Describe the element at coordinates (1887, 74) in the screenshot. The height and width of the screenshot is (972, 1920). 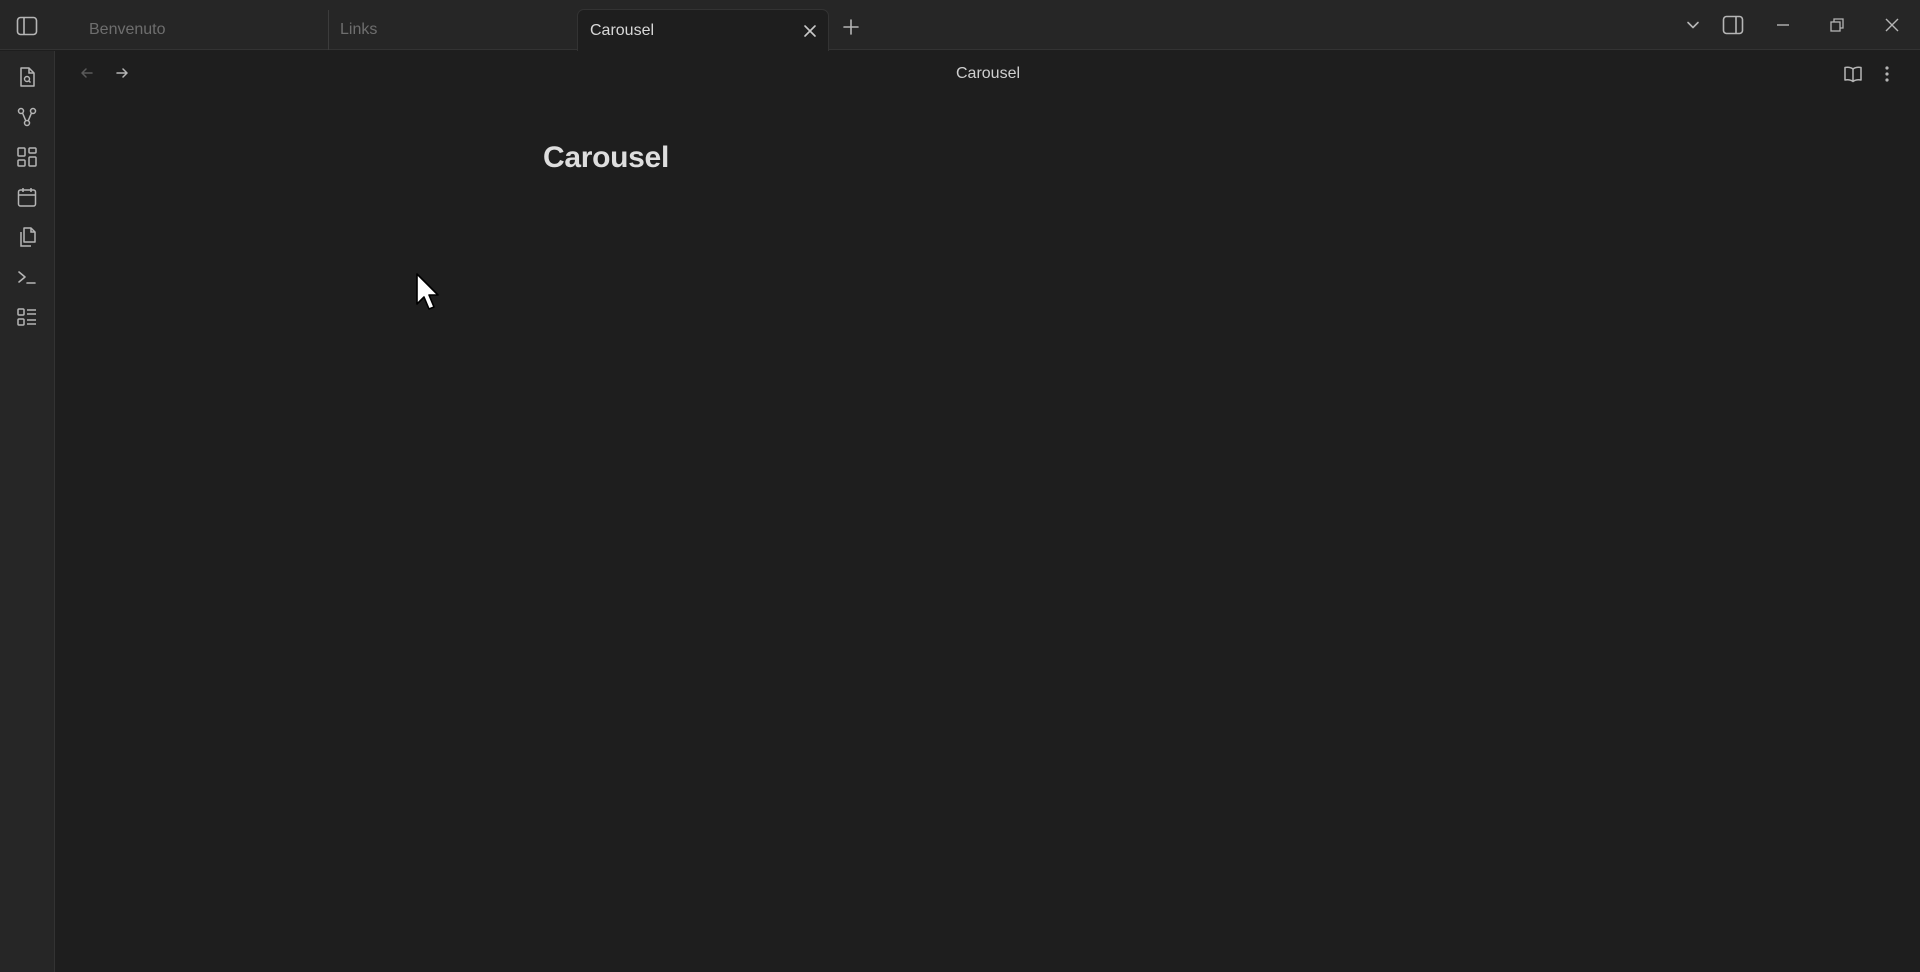
I see `more-vertical-icon` at that location.